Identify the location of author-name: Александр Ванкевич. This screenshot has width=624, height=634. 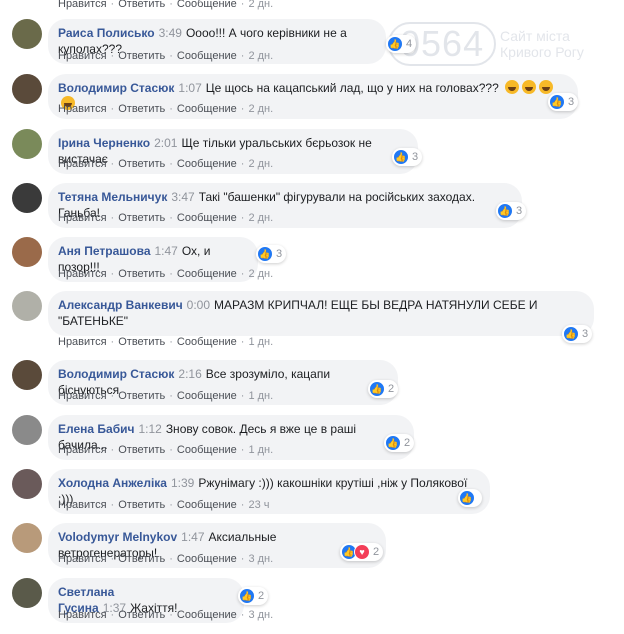
(120, 305).